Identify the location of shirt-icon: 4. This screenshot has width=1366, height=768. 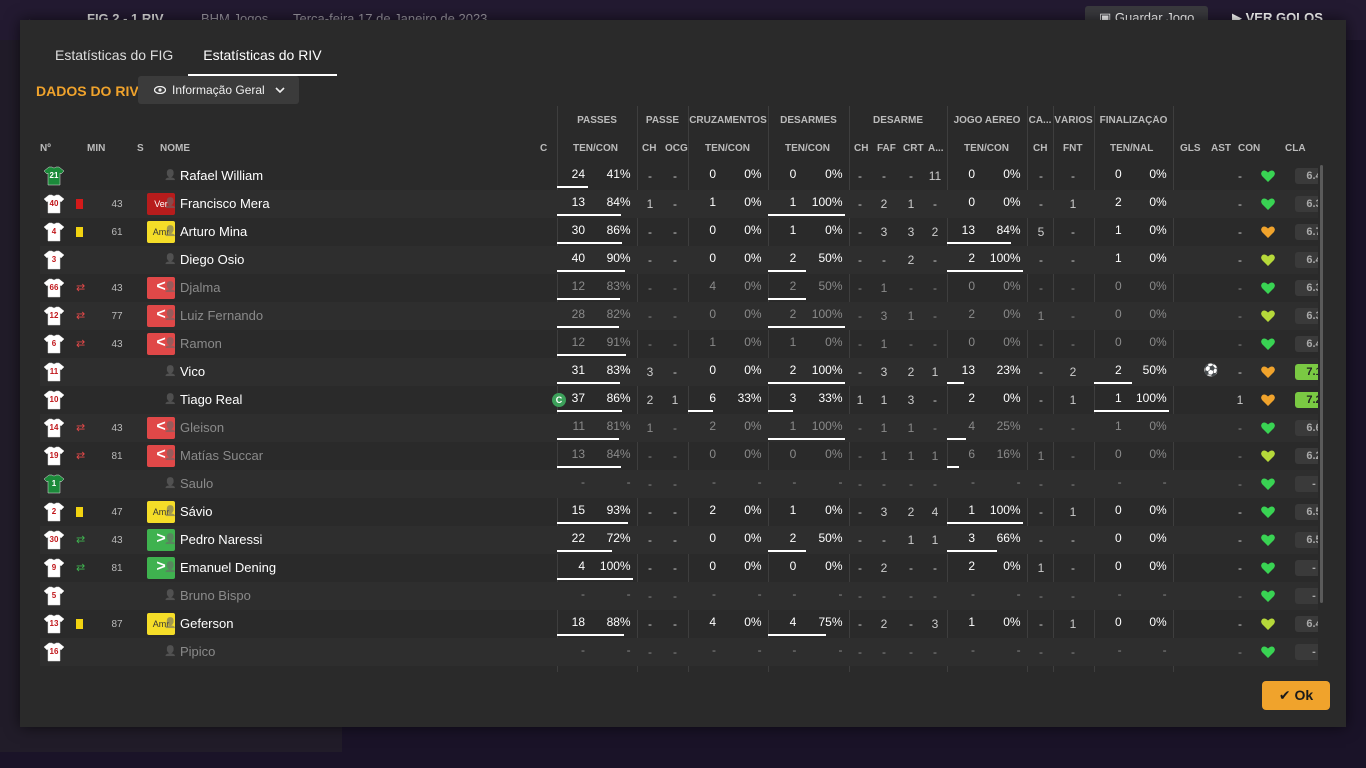
(54, 232).